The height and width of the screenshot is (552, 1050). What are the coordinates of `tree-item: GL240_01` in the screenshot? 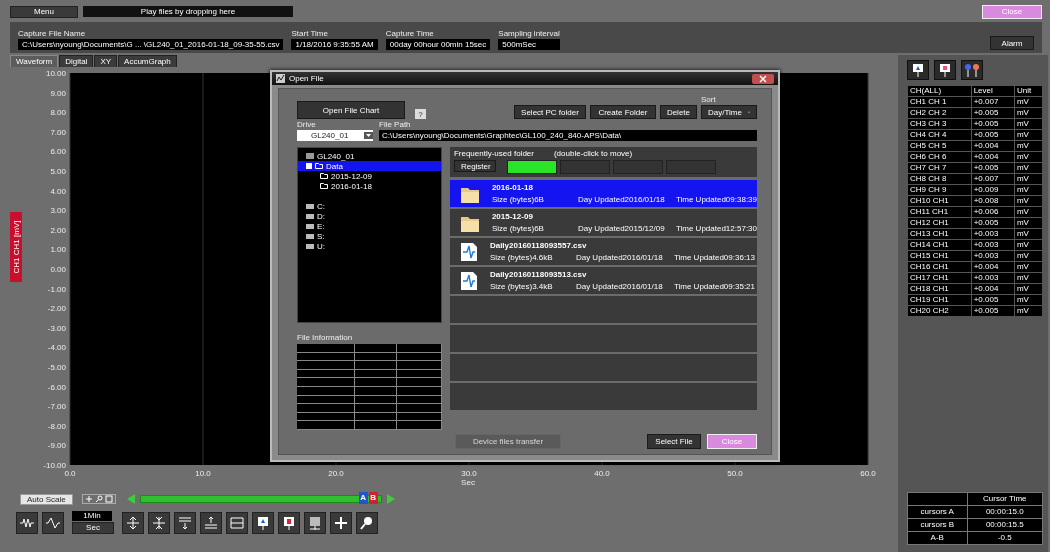 It's located at (336, 156).